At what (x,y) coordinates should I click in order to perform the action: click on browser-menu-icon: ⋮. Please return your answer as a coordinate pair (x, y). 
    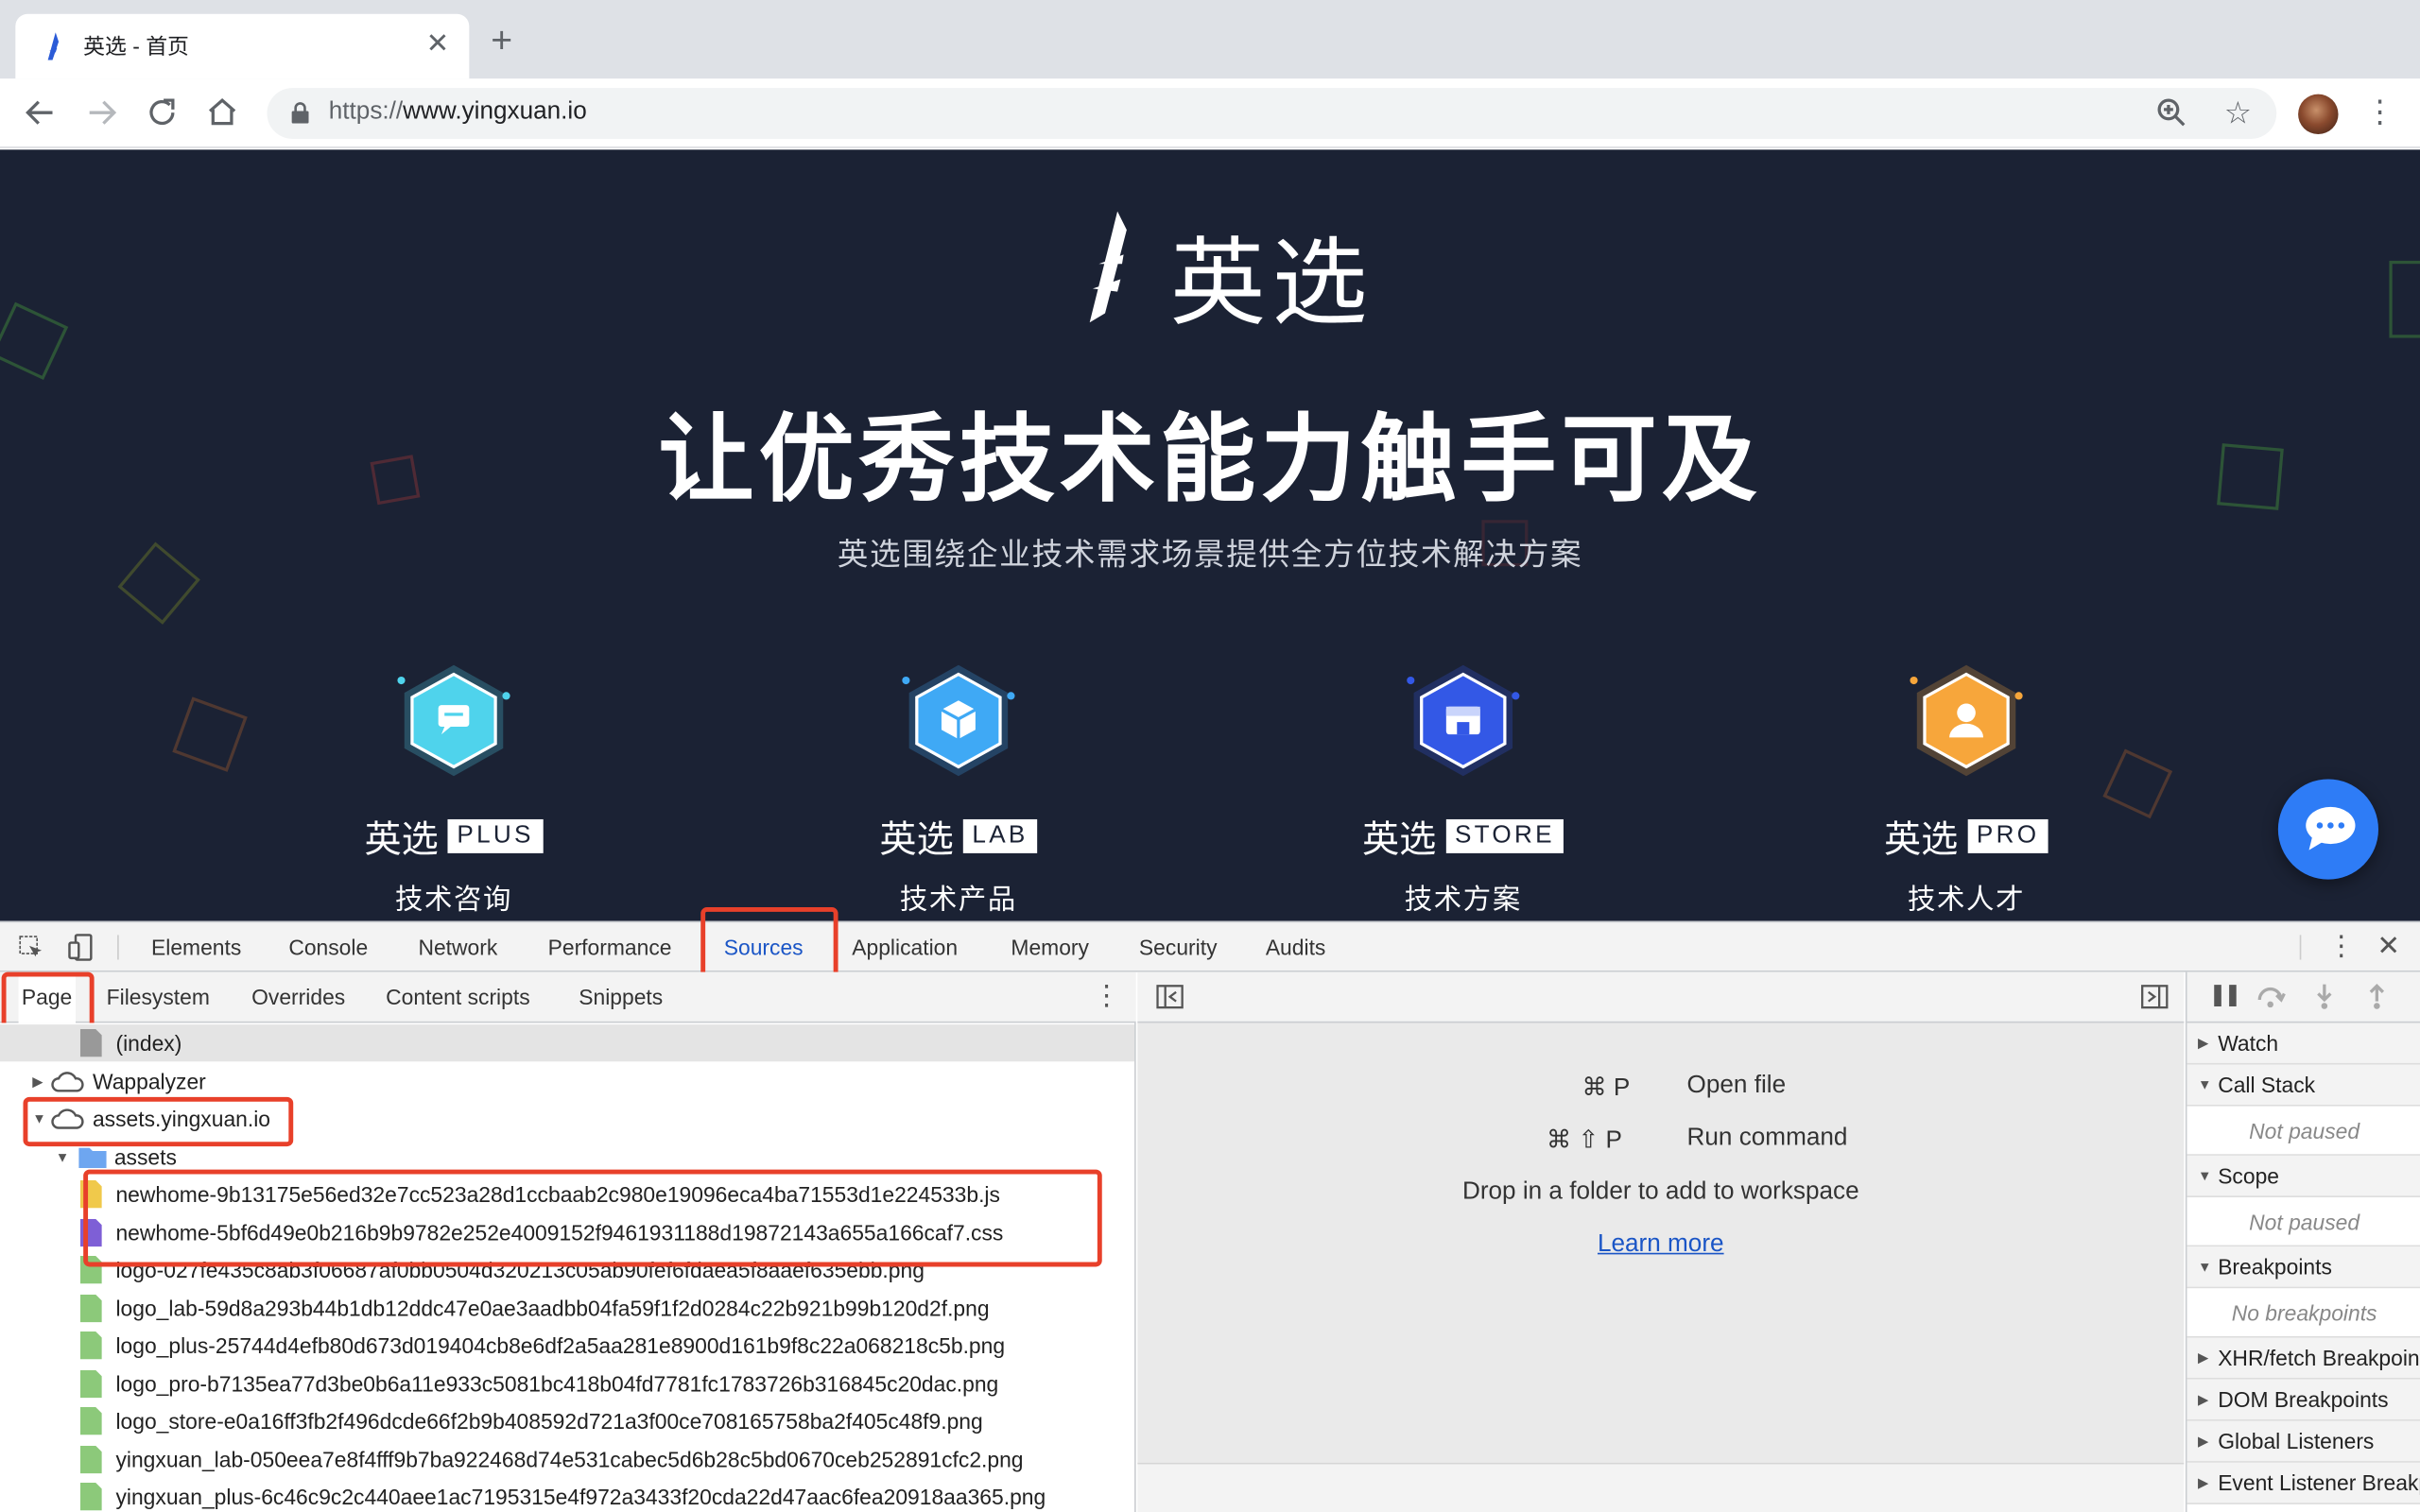
    Looking at the image, I should click on (2380, 112).